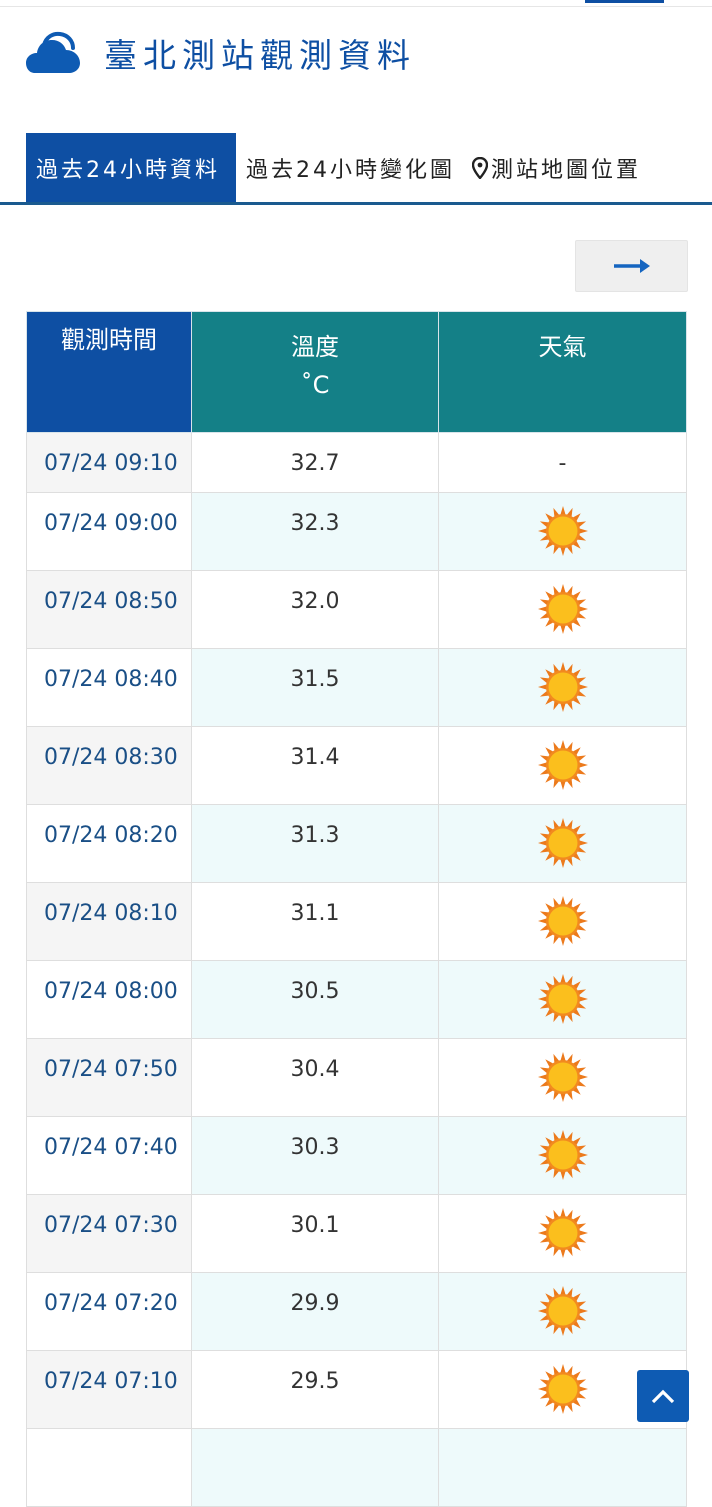 This screenshot has width=712, height=1507. I want to click on table-row: 07/24 07:10 29.5, so click(356, 1389).